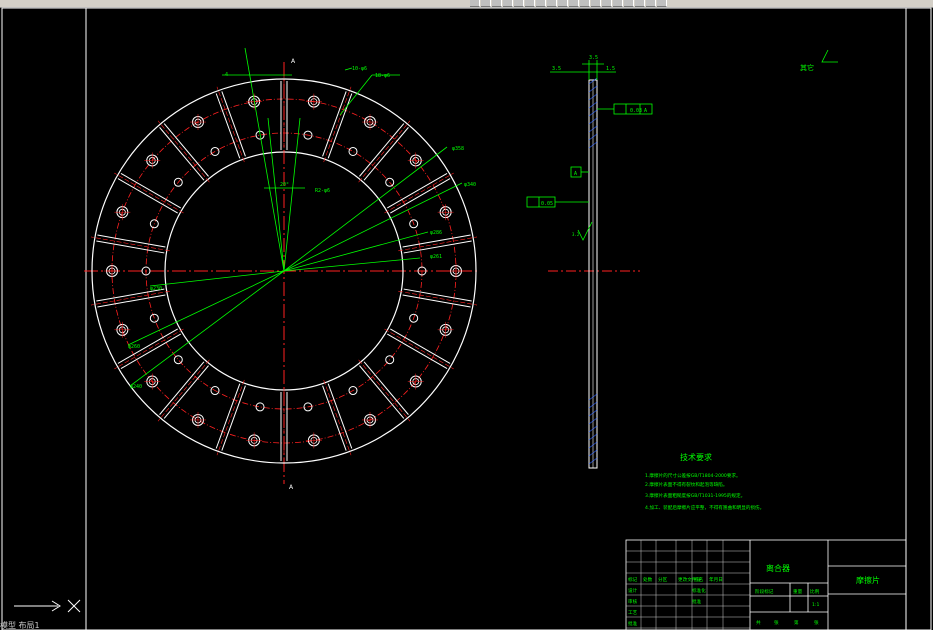 This screenshot has height=630, width=933. I want to click on front-dim-label: φ260, so click(134, 347).